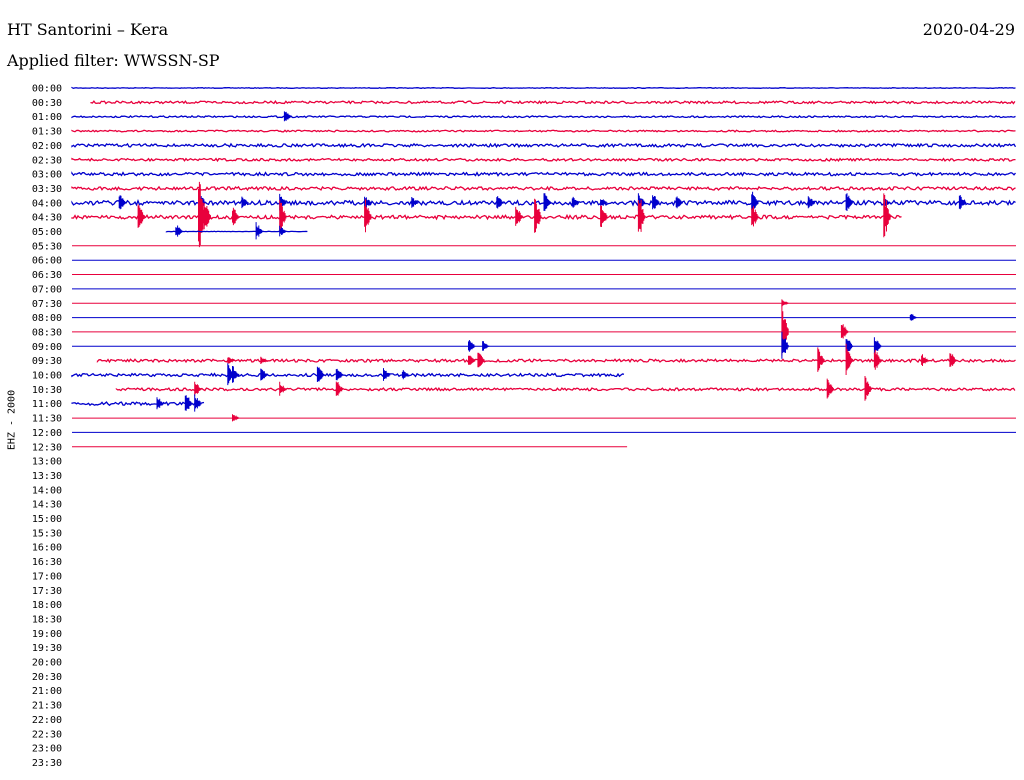  I want to click on row-time-label: 17:30, so click(47, 591).